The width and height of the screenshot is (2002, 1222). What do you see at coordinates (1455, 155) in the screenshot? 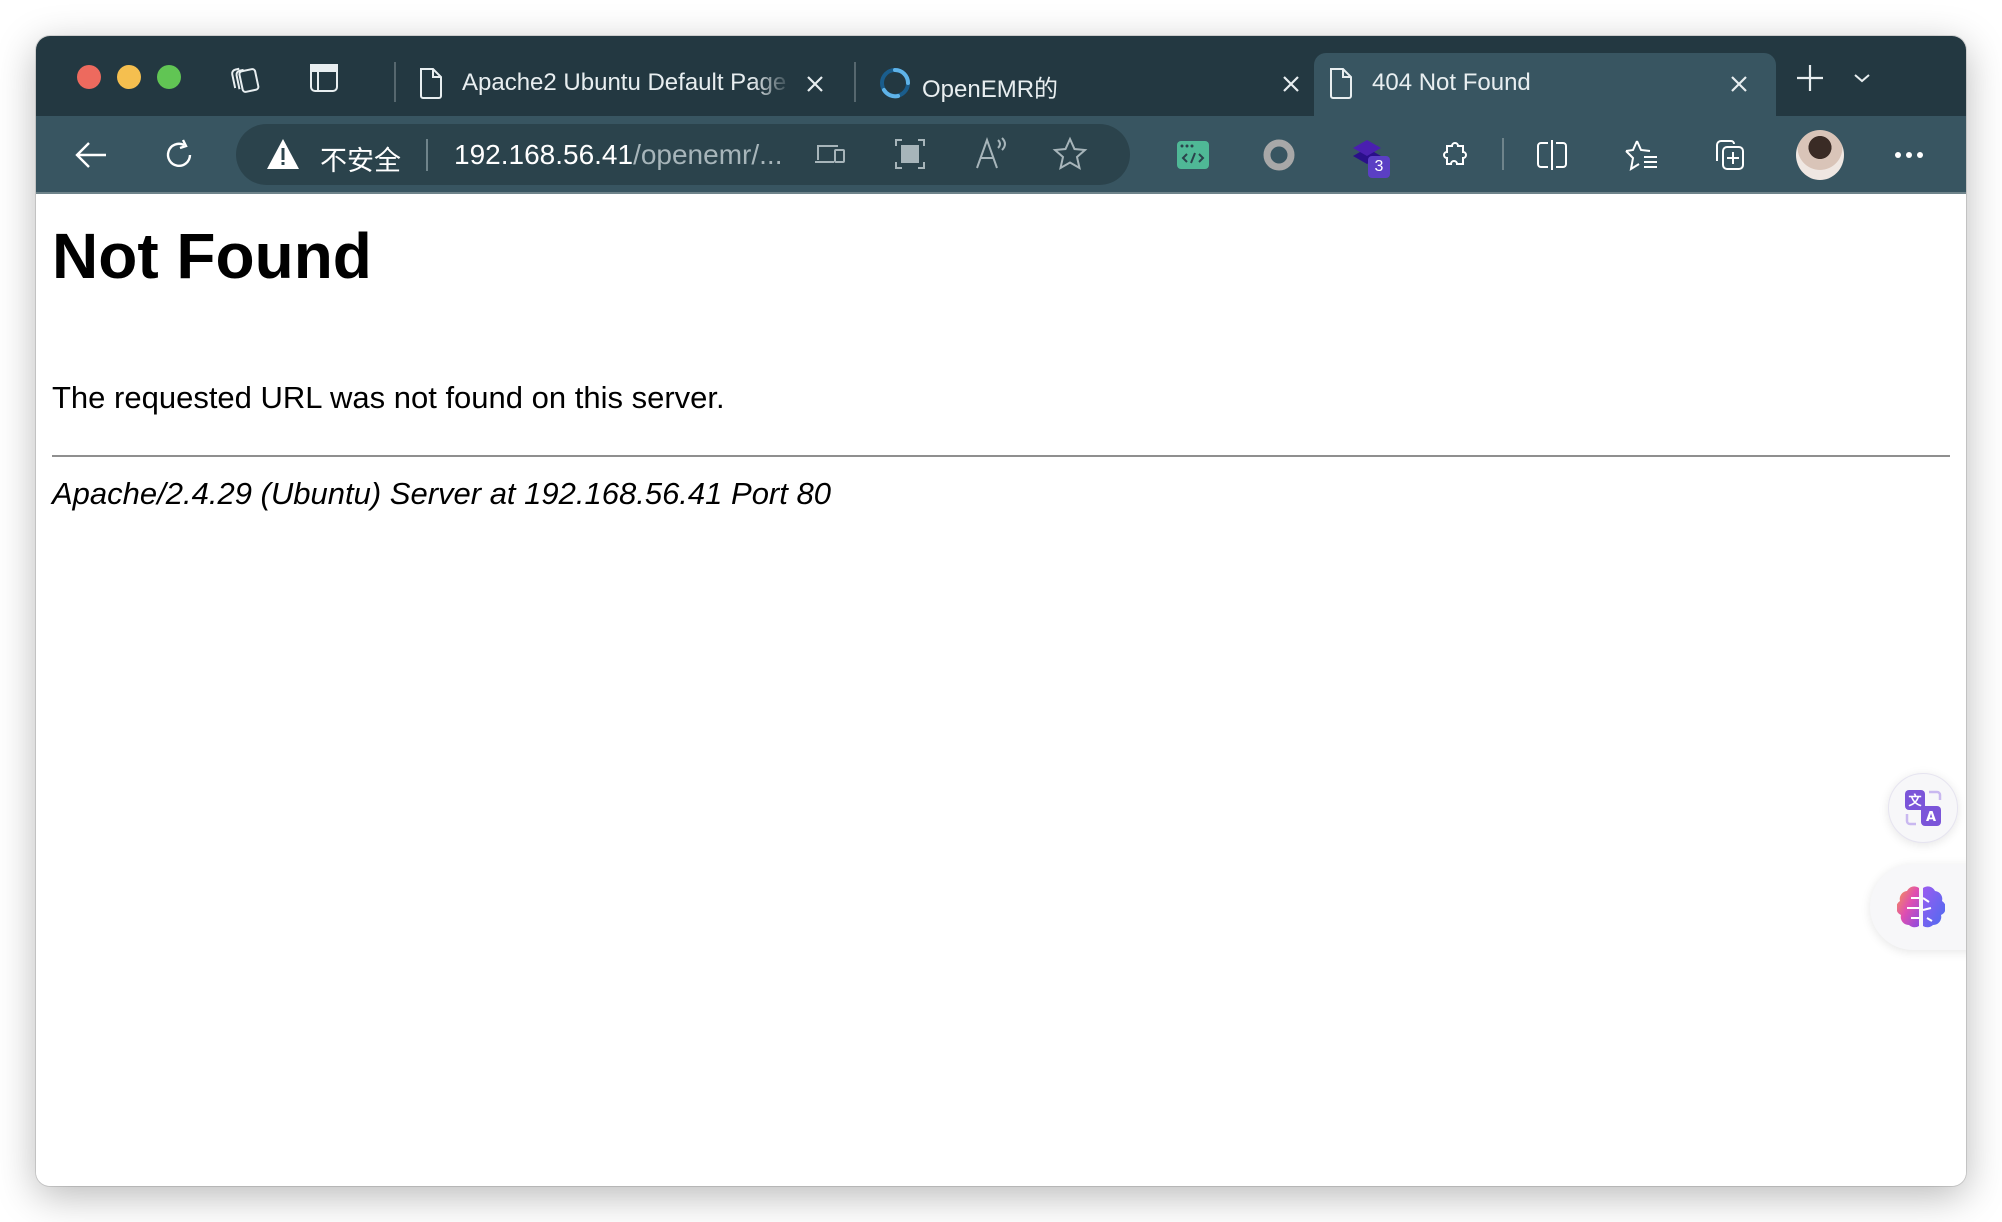
I see `extensions-puzzle-icon` at bounding box center [1455, 155].